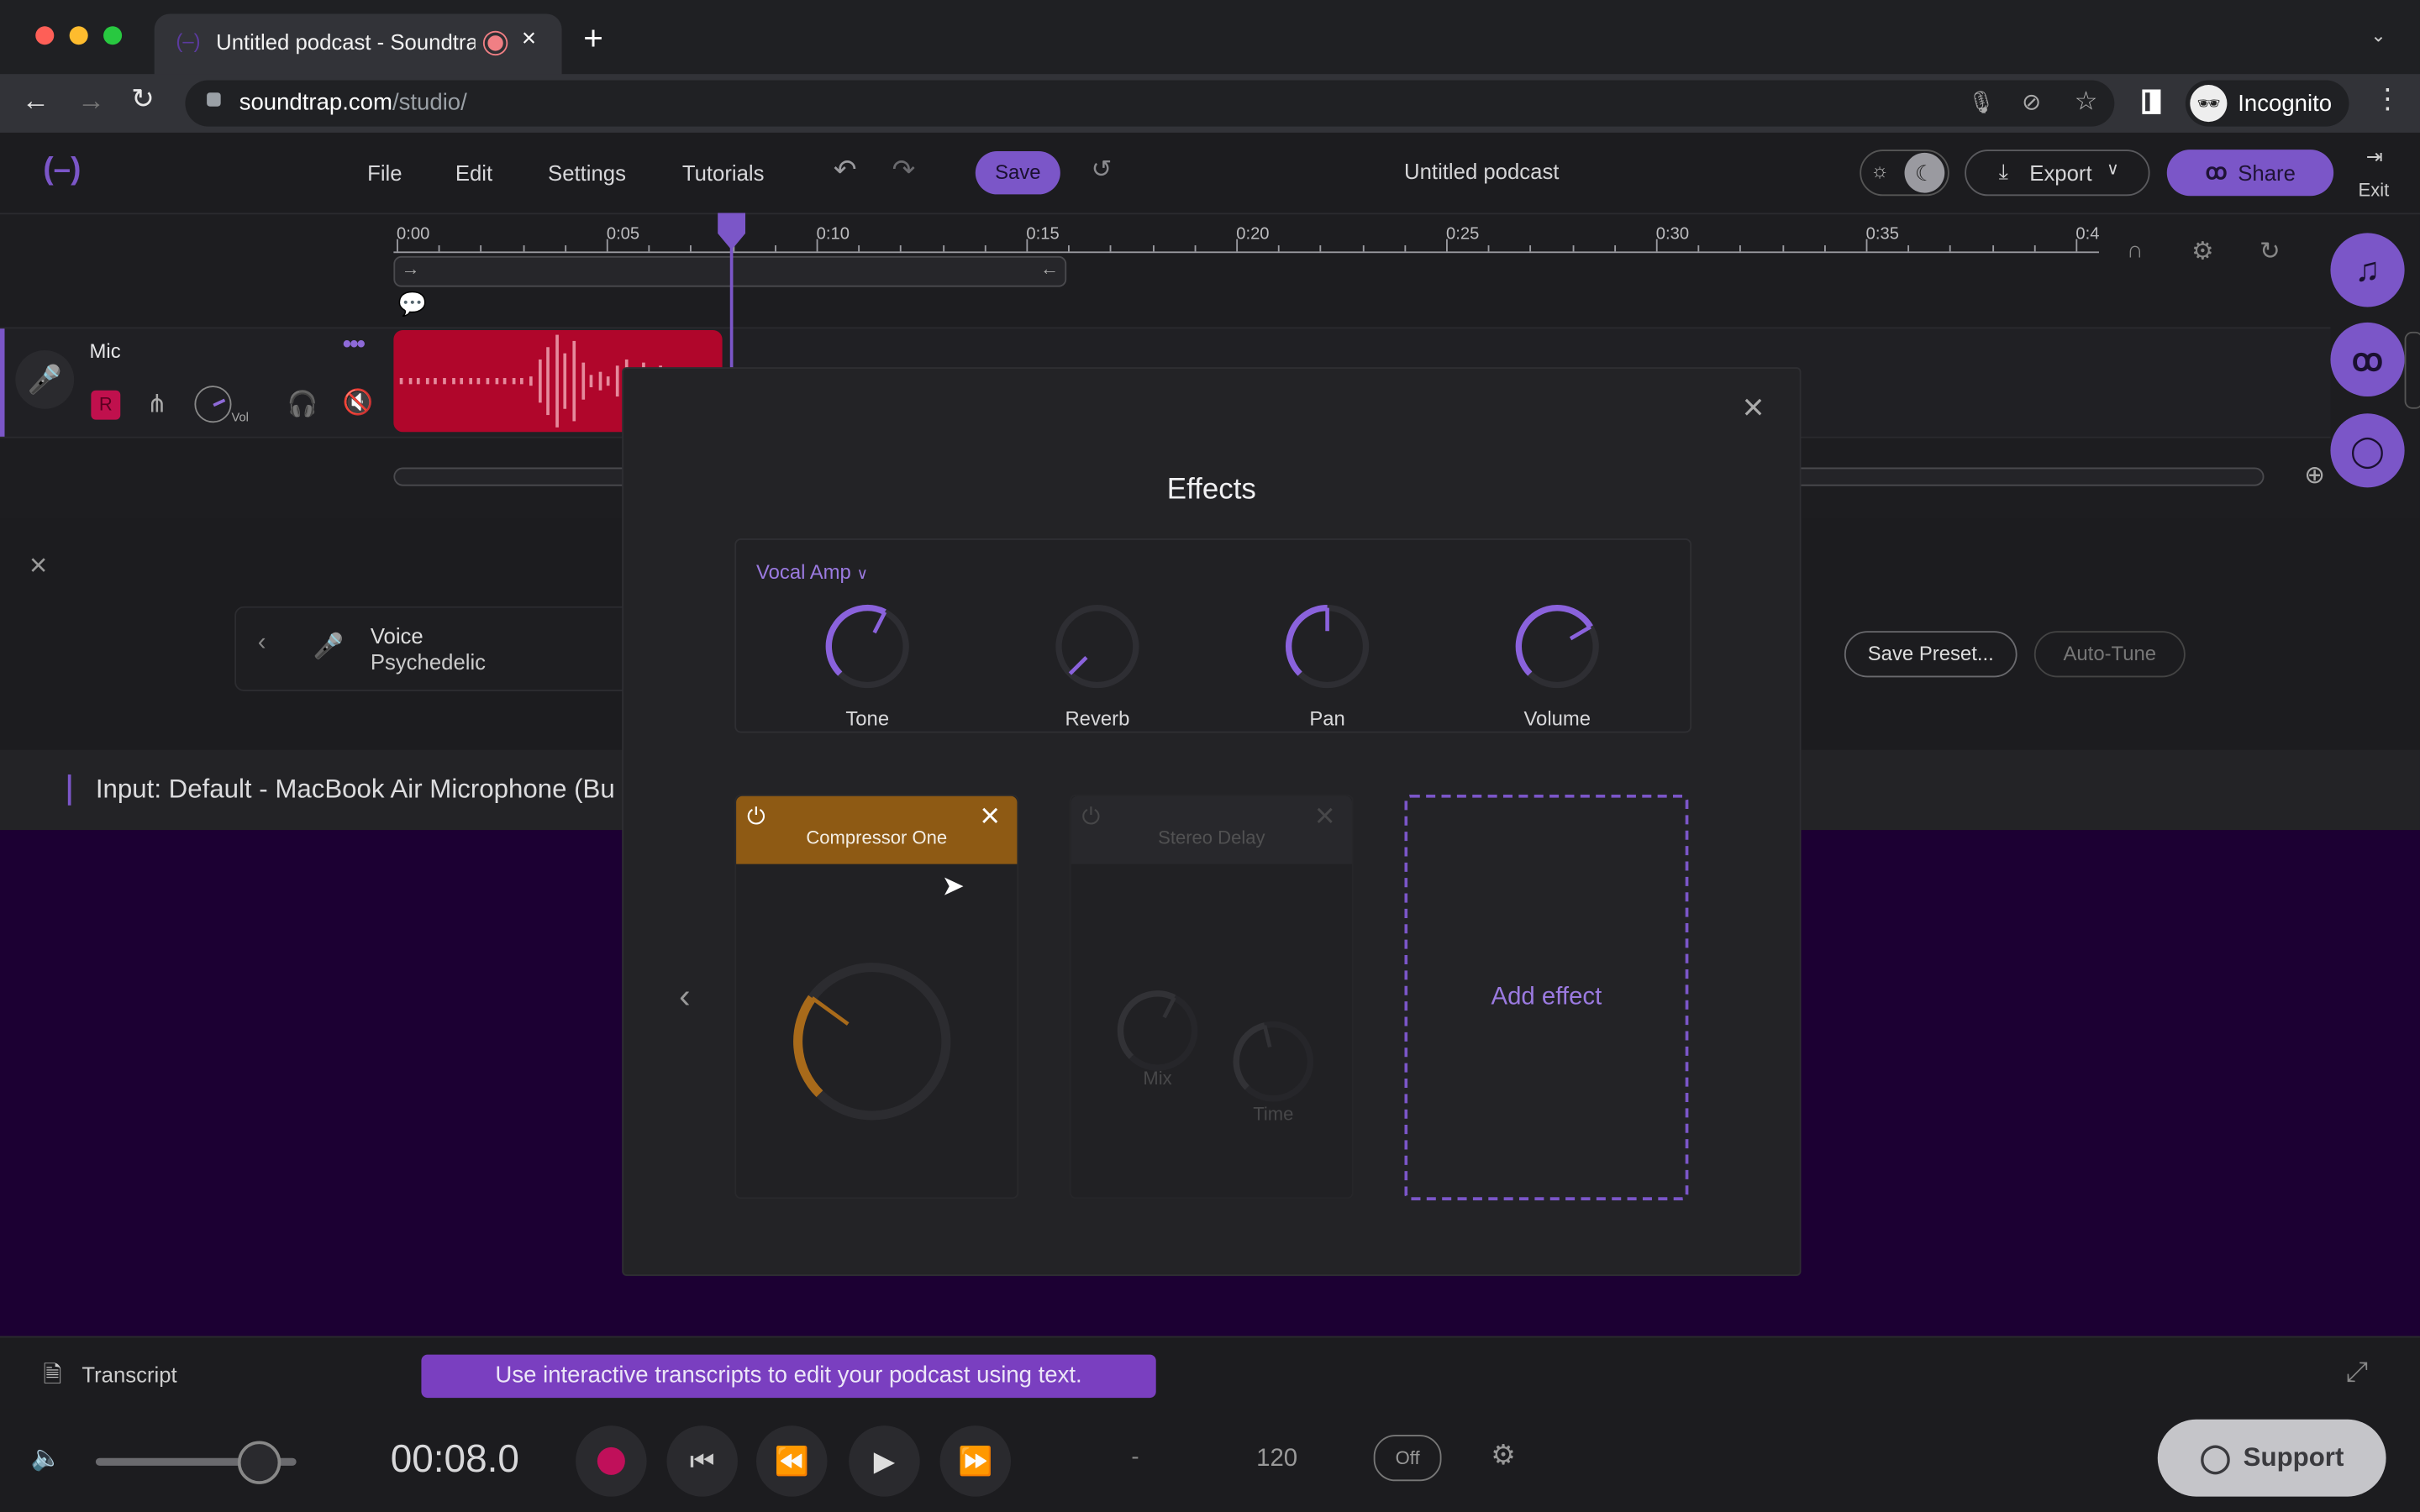  What do you see at coordinates (2135, 251) in the screenshot?
I see `magnet-snap-icon: ∩` at bounding box center [2135, 251].